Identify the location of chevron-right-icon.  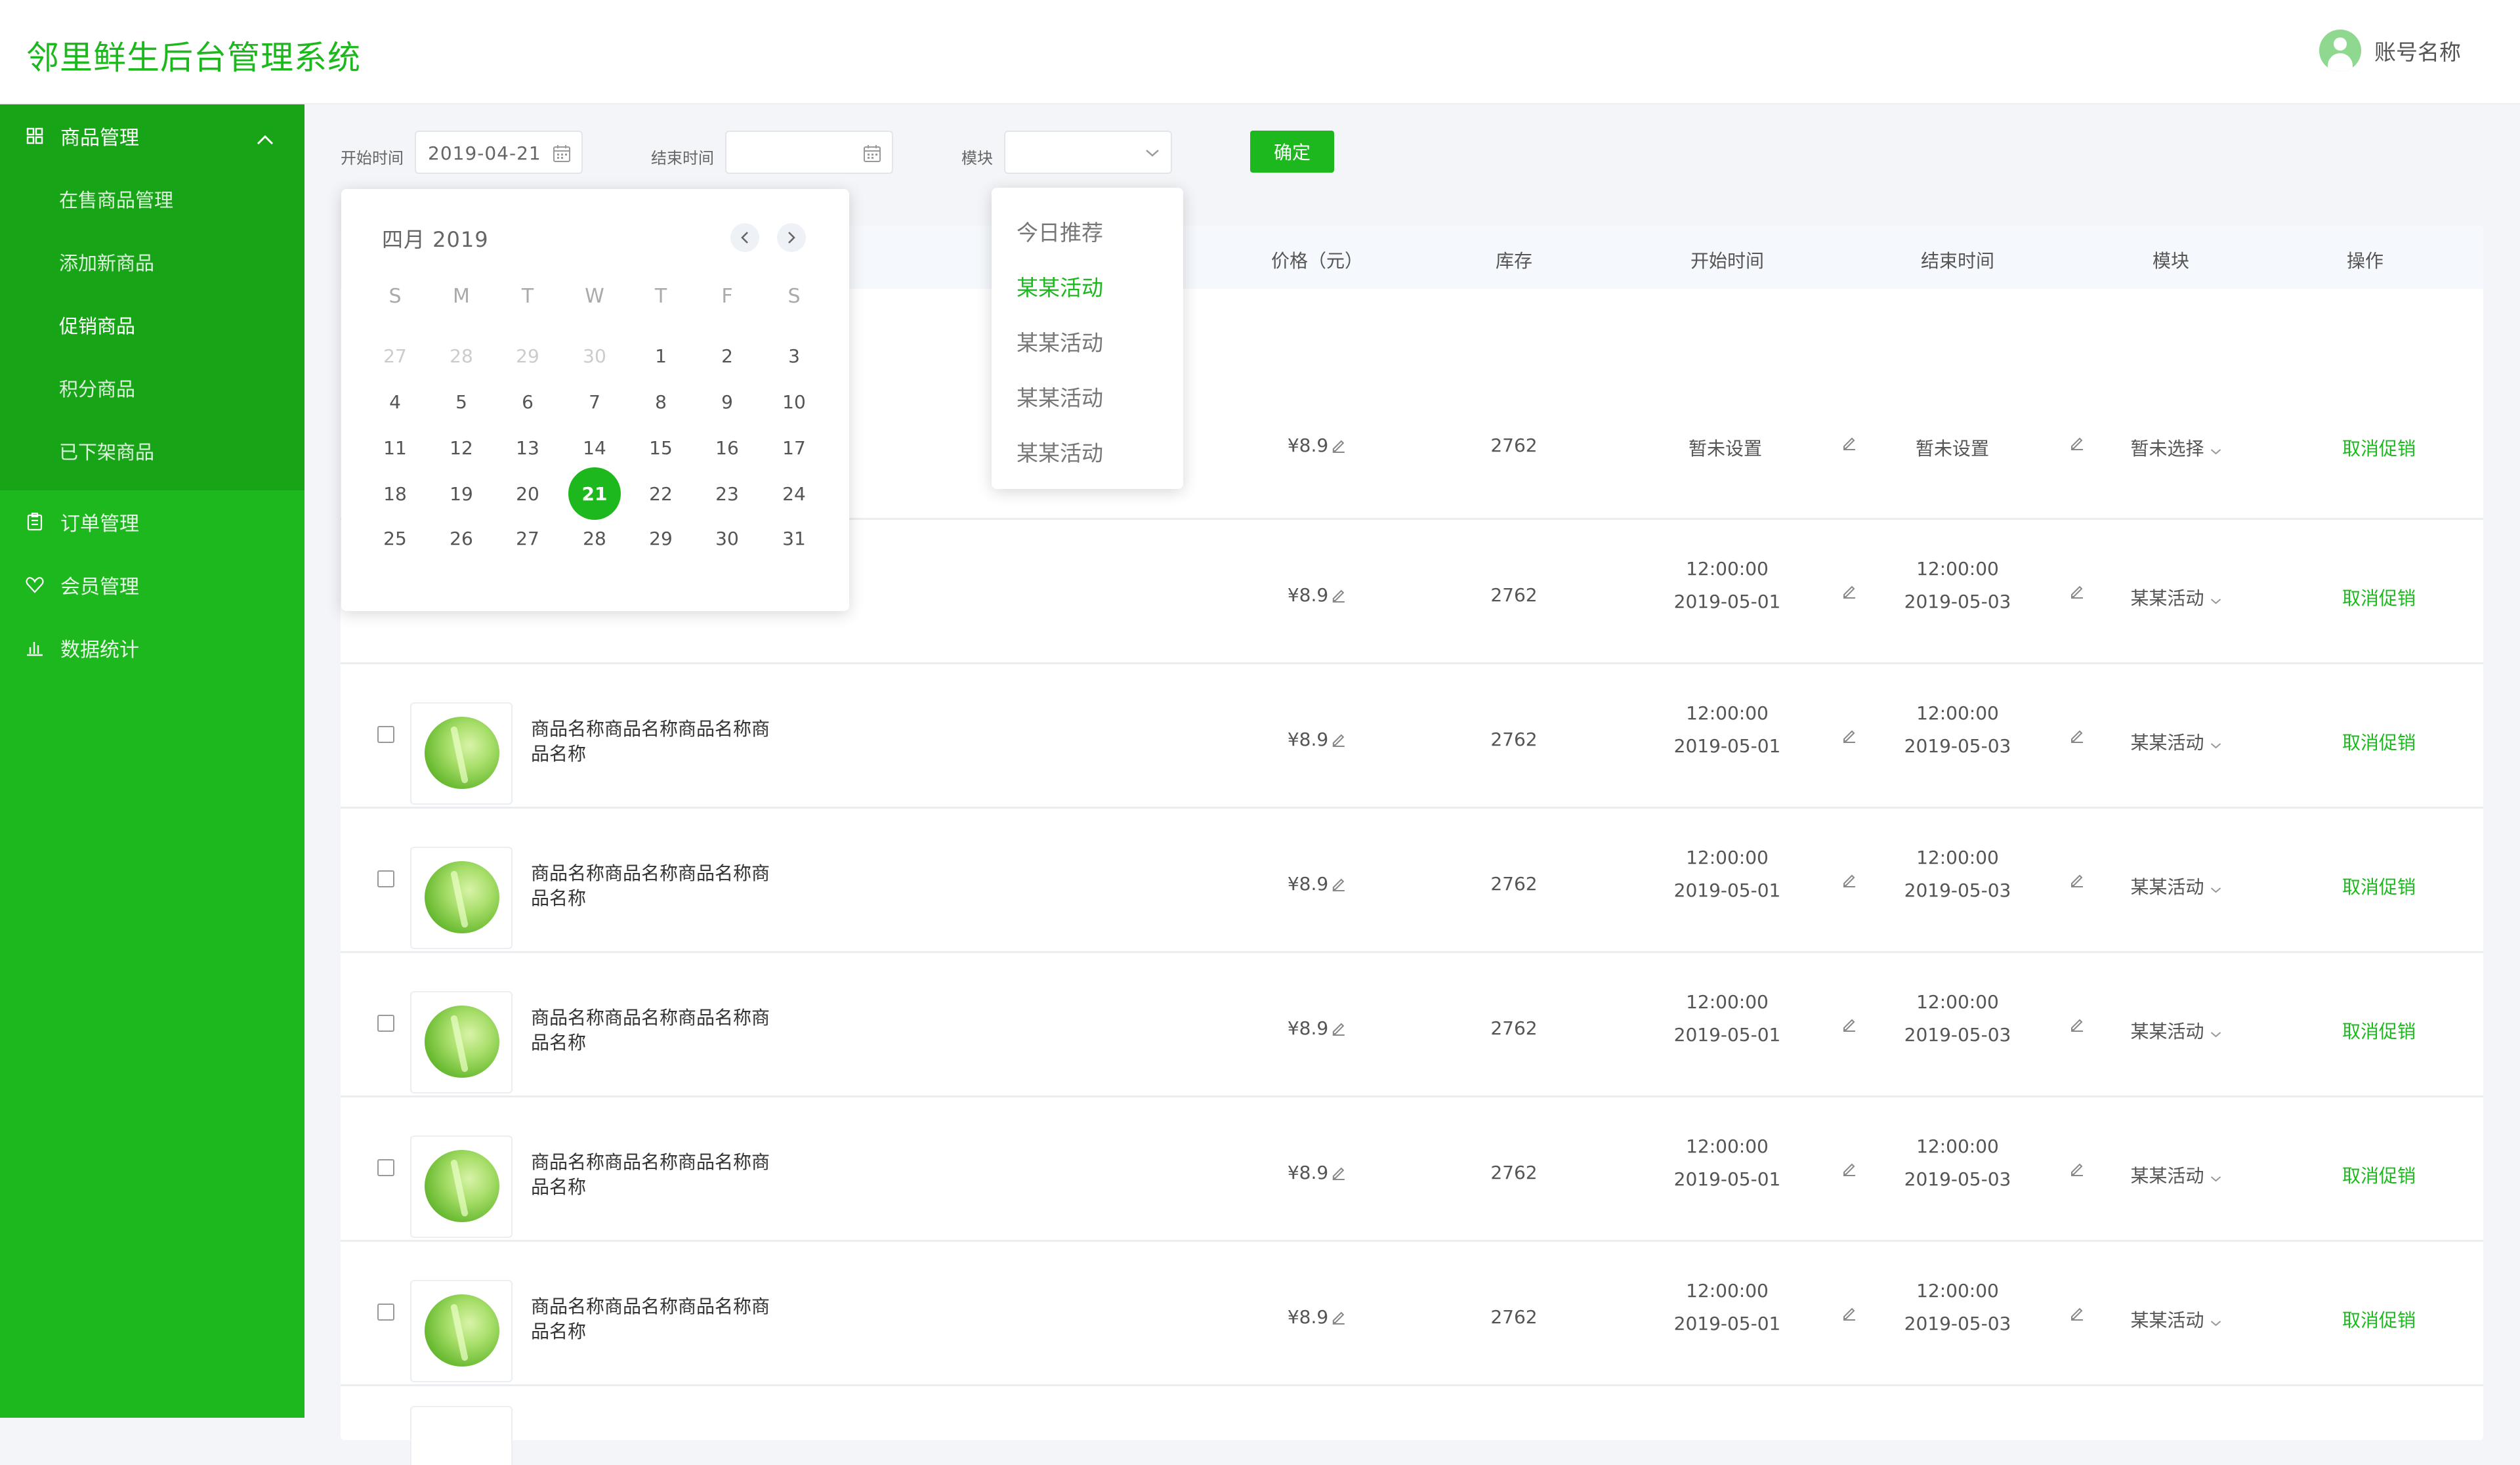
(791, 237).